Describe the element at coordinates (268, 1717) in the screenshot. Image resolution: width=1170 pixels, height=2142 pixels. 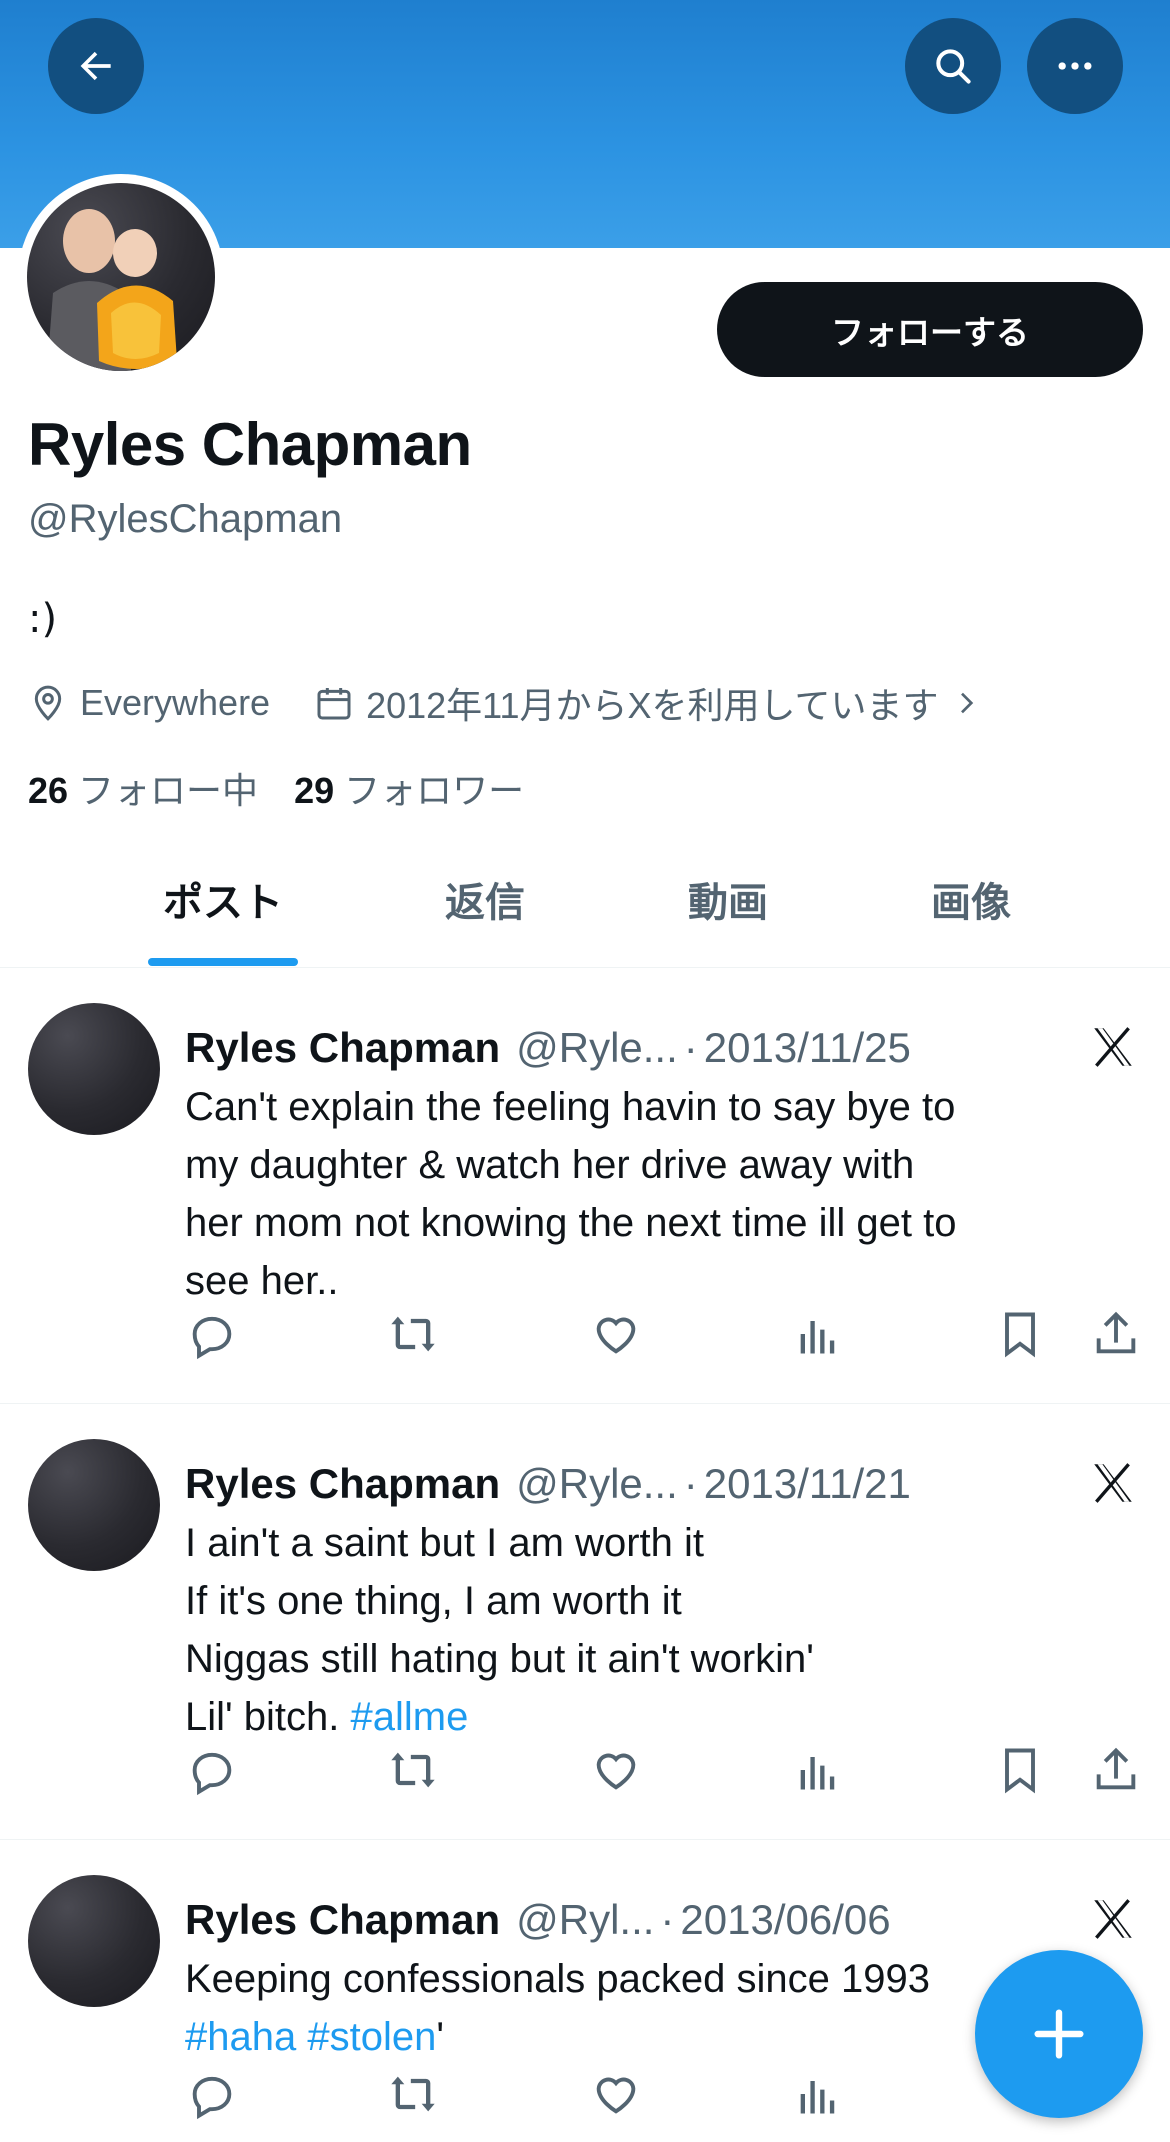
I see `tweet-line-text: Lil' bitch.` at that location.